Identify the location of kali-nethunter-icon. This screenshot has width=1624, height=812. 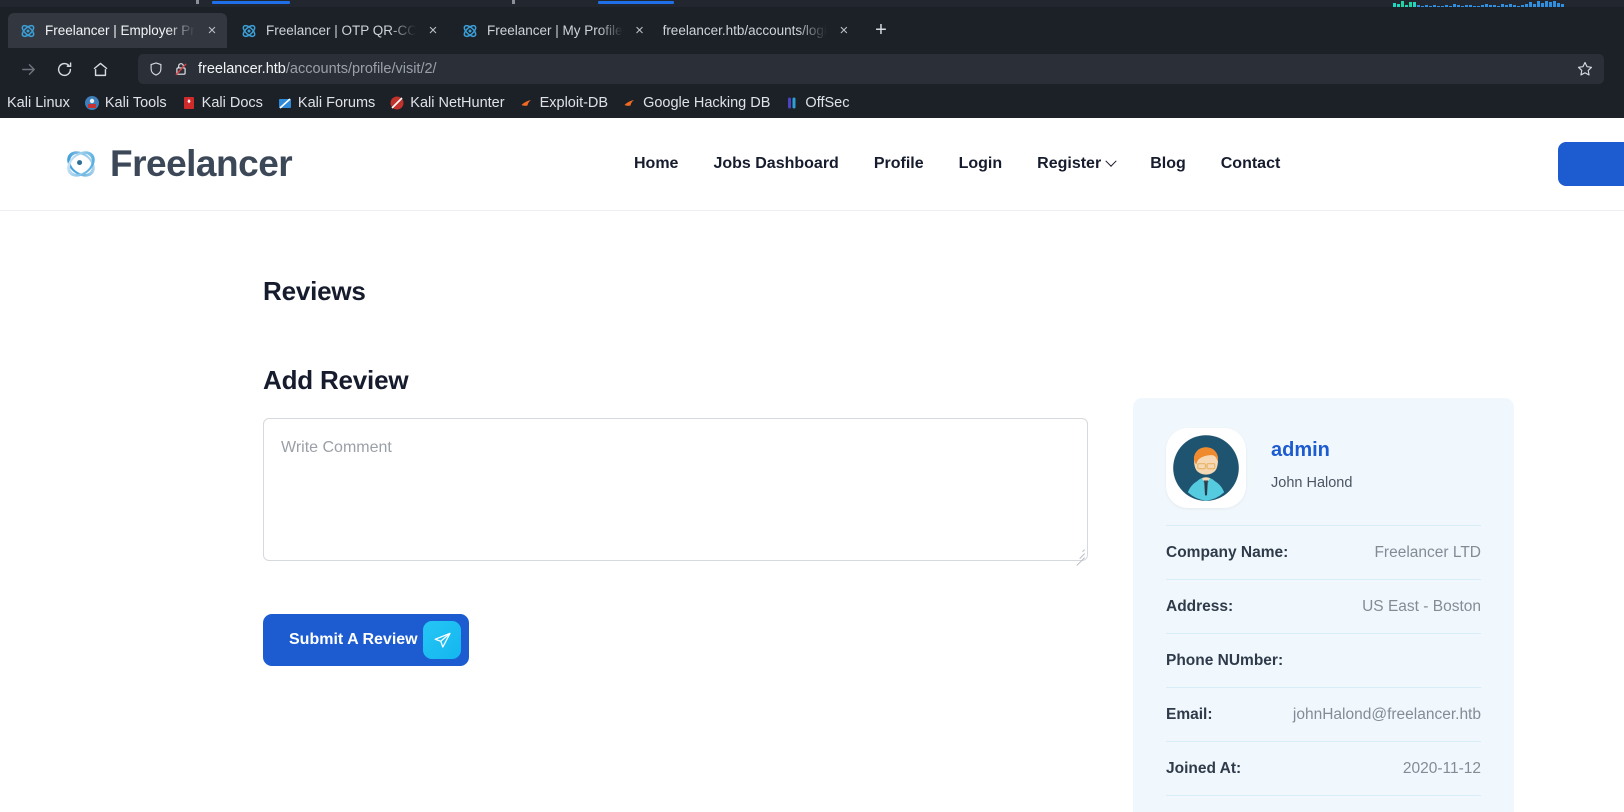
(397, 103).